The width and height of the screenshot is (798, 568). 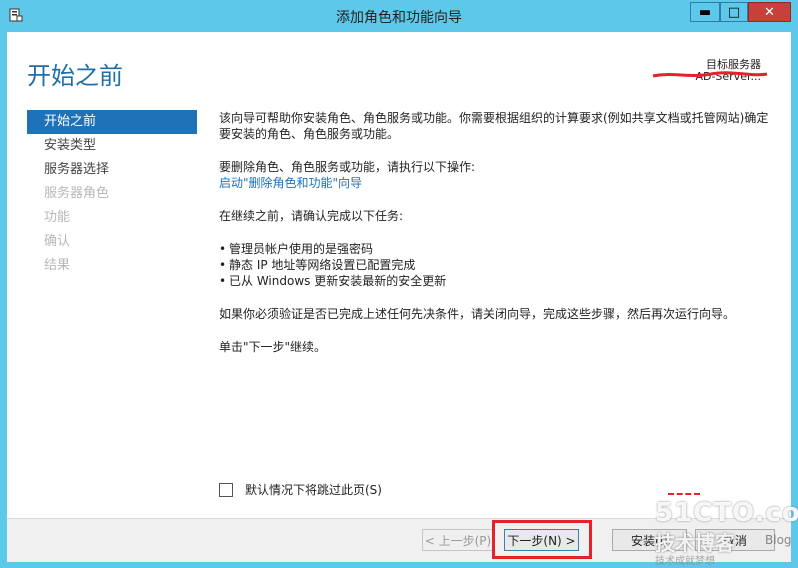 I want to click on maximize-button: □, so click(x=734, y=12).